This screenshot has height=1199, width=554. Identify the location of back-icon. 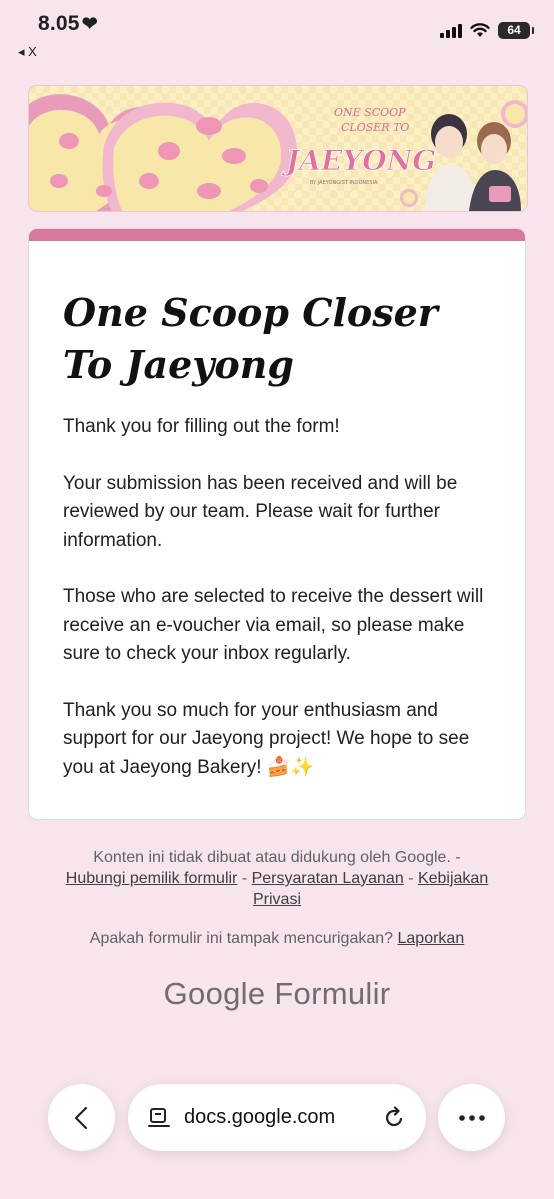
(80, 1117).